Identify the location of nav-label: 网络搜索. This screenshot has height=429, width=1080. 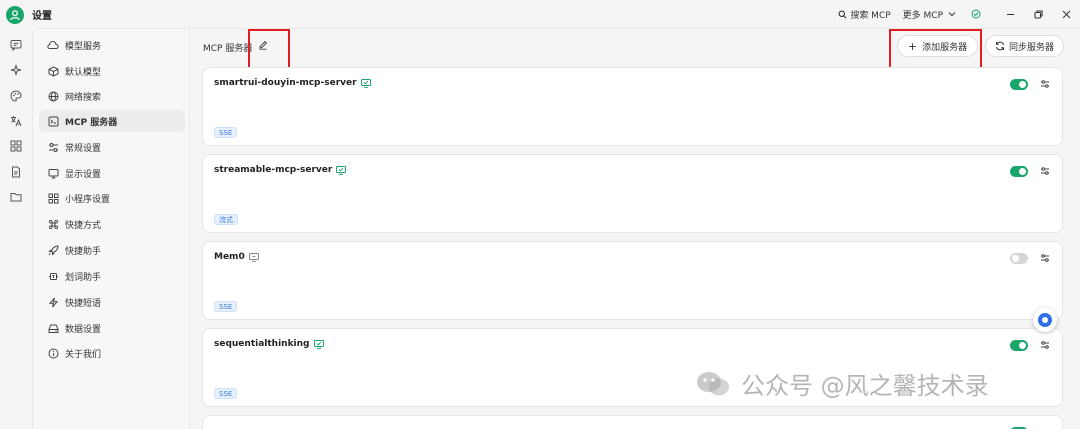
(83, 97).